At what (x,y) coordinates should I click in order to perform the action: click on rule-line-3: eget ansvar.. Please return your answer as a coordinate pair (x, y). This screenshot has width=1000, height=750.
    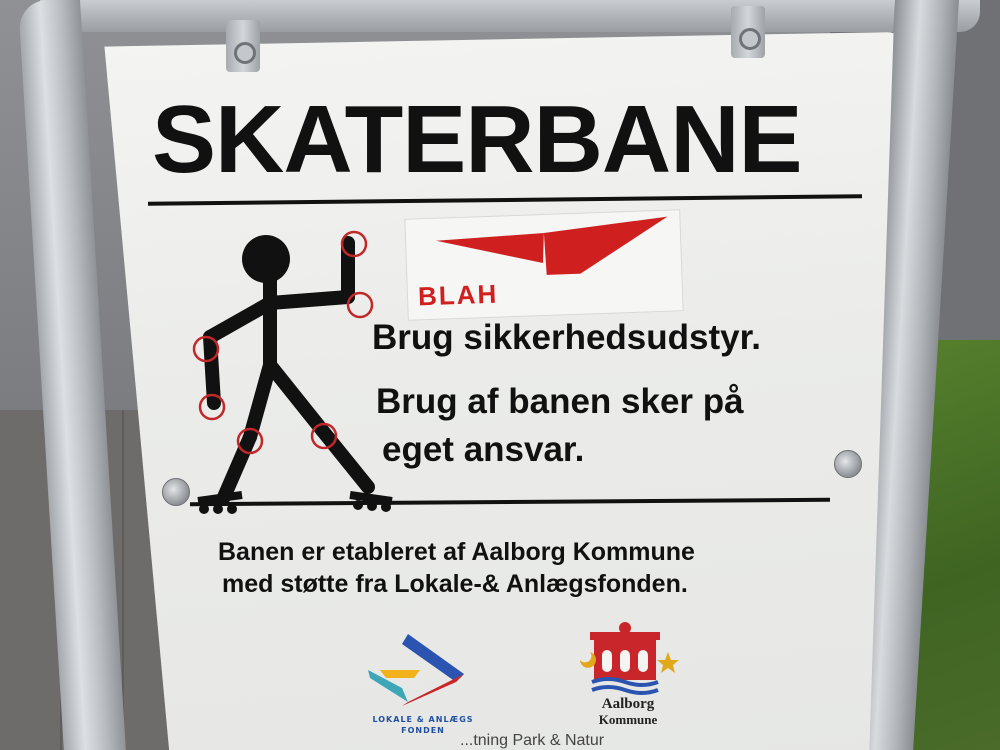
    Looking at the image, I should click on (483, 449).